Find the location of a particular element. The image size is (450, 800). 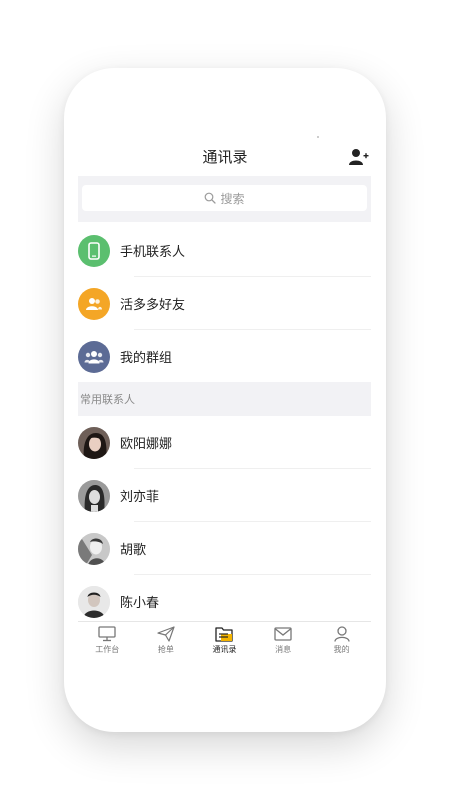

tab-label: 消息 is located at coordinates (283, 649).